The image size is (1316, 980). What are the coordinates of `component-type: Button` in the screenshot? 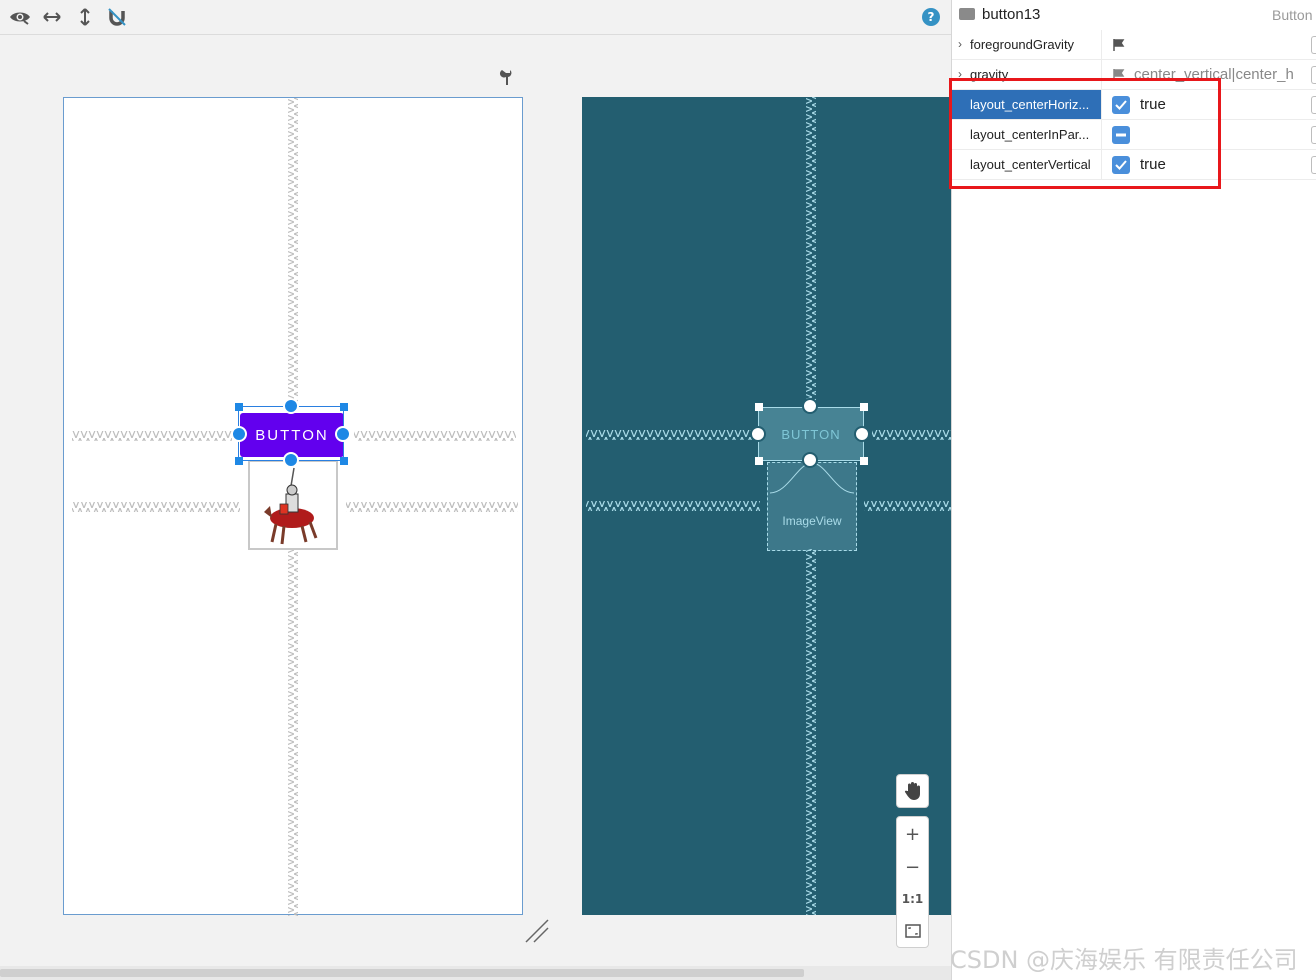 It's located at (1292, 15).